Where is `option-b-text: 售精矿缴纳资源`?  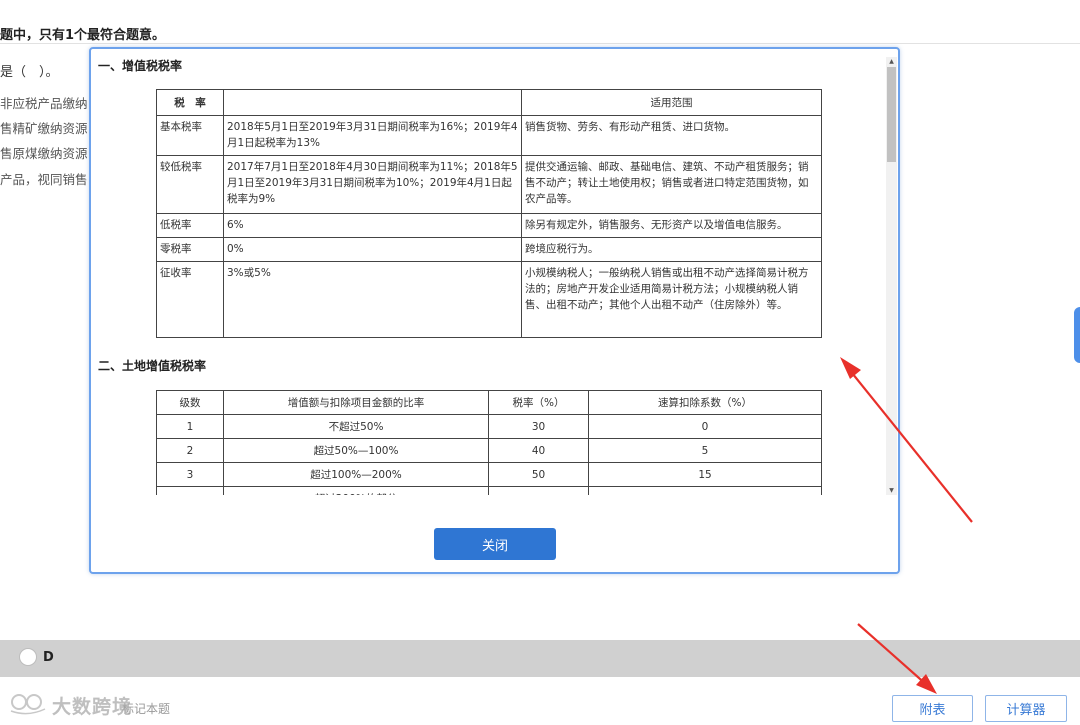
option-b-text: 售精矿缴纳资源 is located at coordinates (44, 127).